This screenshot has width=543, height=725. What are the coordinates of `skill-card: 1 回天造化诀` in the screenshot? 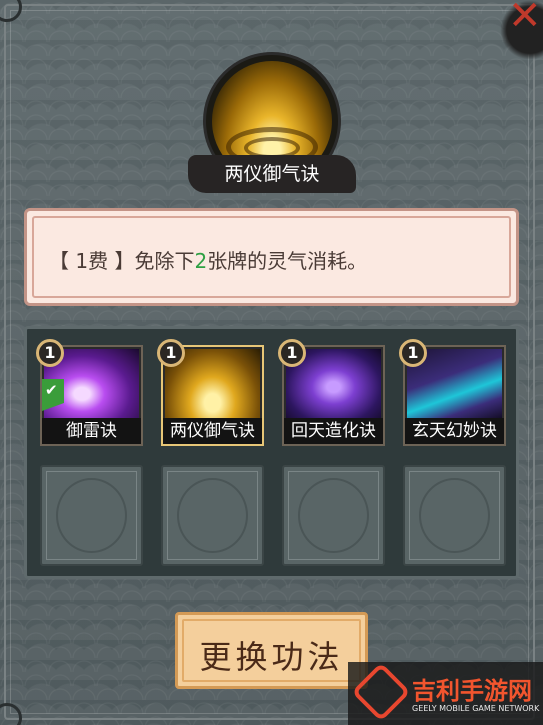 It's located at (331, 392).